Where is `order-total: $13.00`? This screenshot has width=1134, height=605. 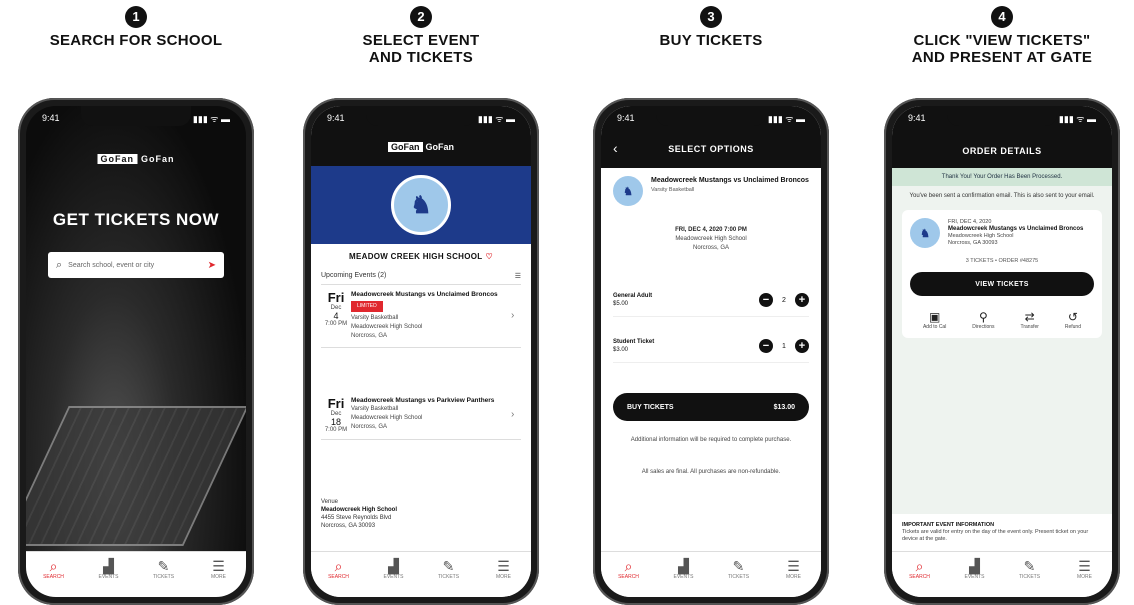
order-total: $13.00 is located at coordinates (784, 407).